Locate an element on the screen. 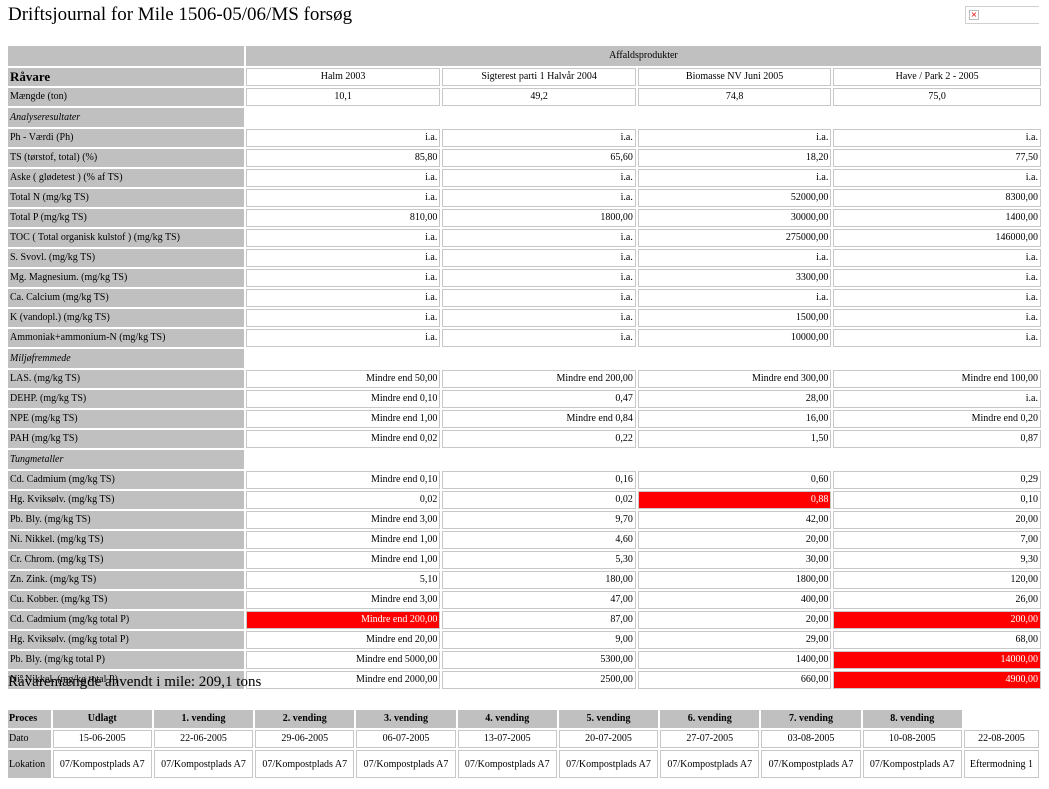 This screenshot has height=789, width=1049. value-cell: 26,00 is located at coordinates (937, 600).